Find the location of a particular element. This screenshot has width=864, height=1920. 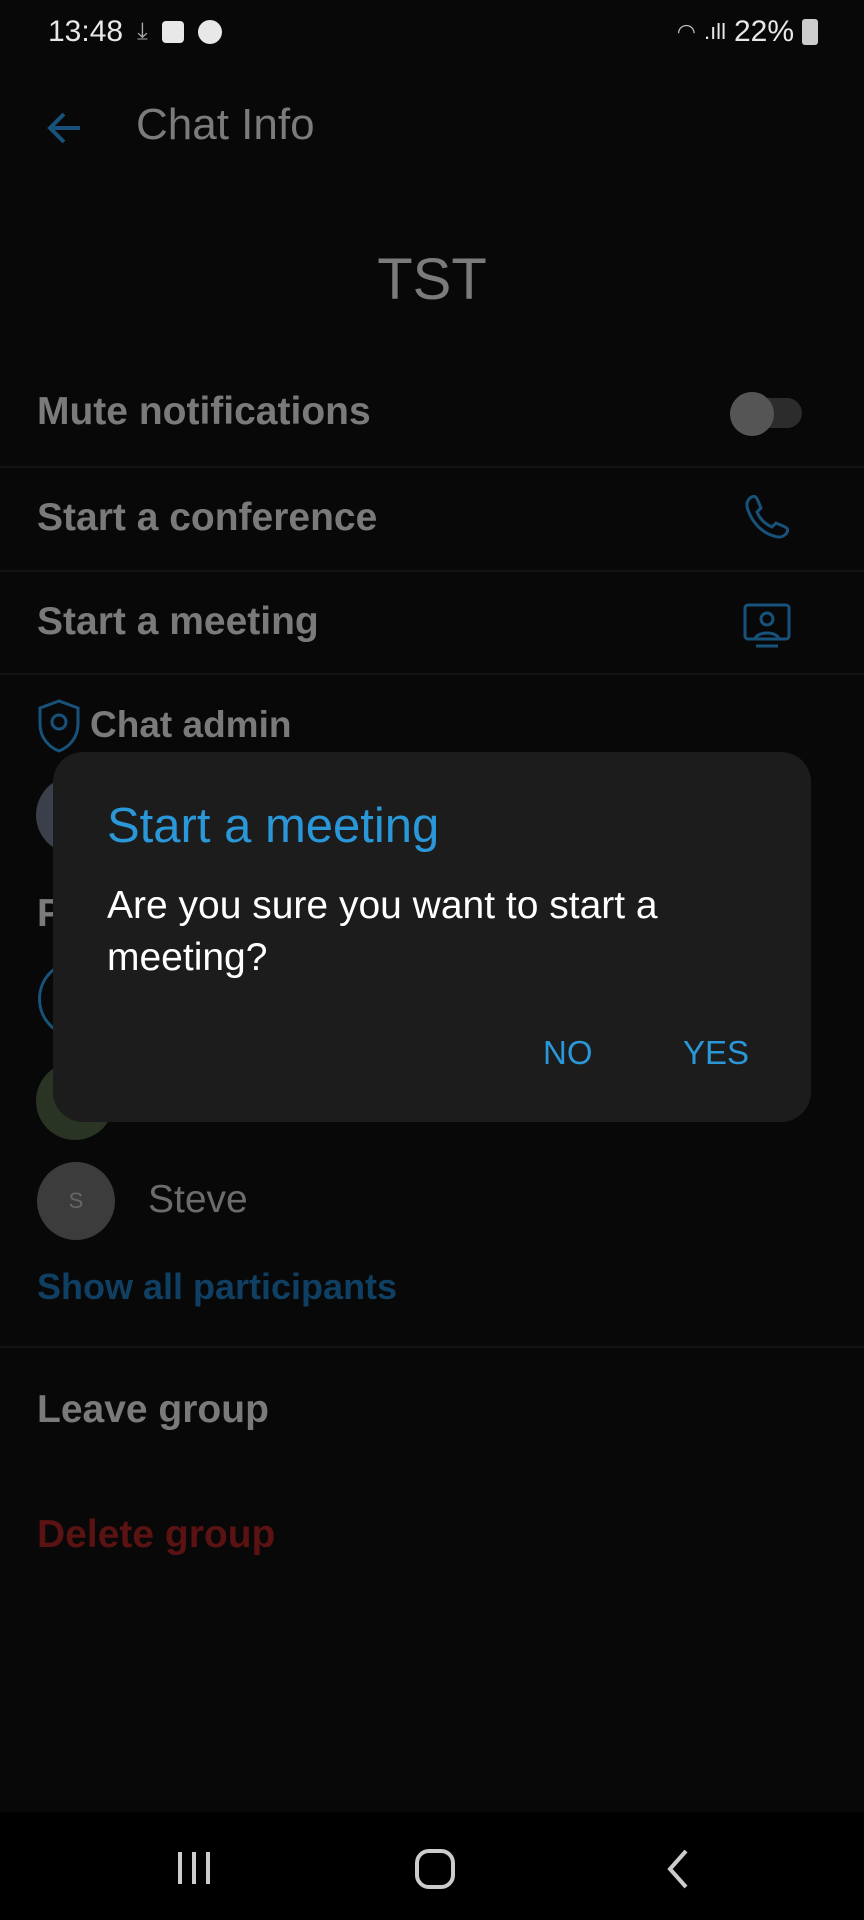

leave-group-button: Leave group is located at coordinates (153, 1410).